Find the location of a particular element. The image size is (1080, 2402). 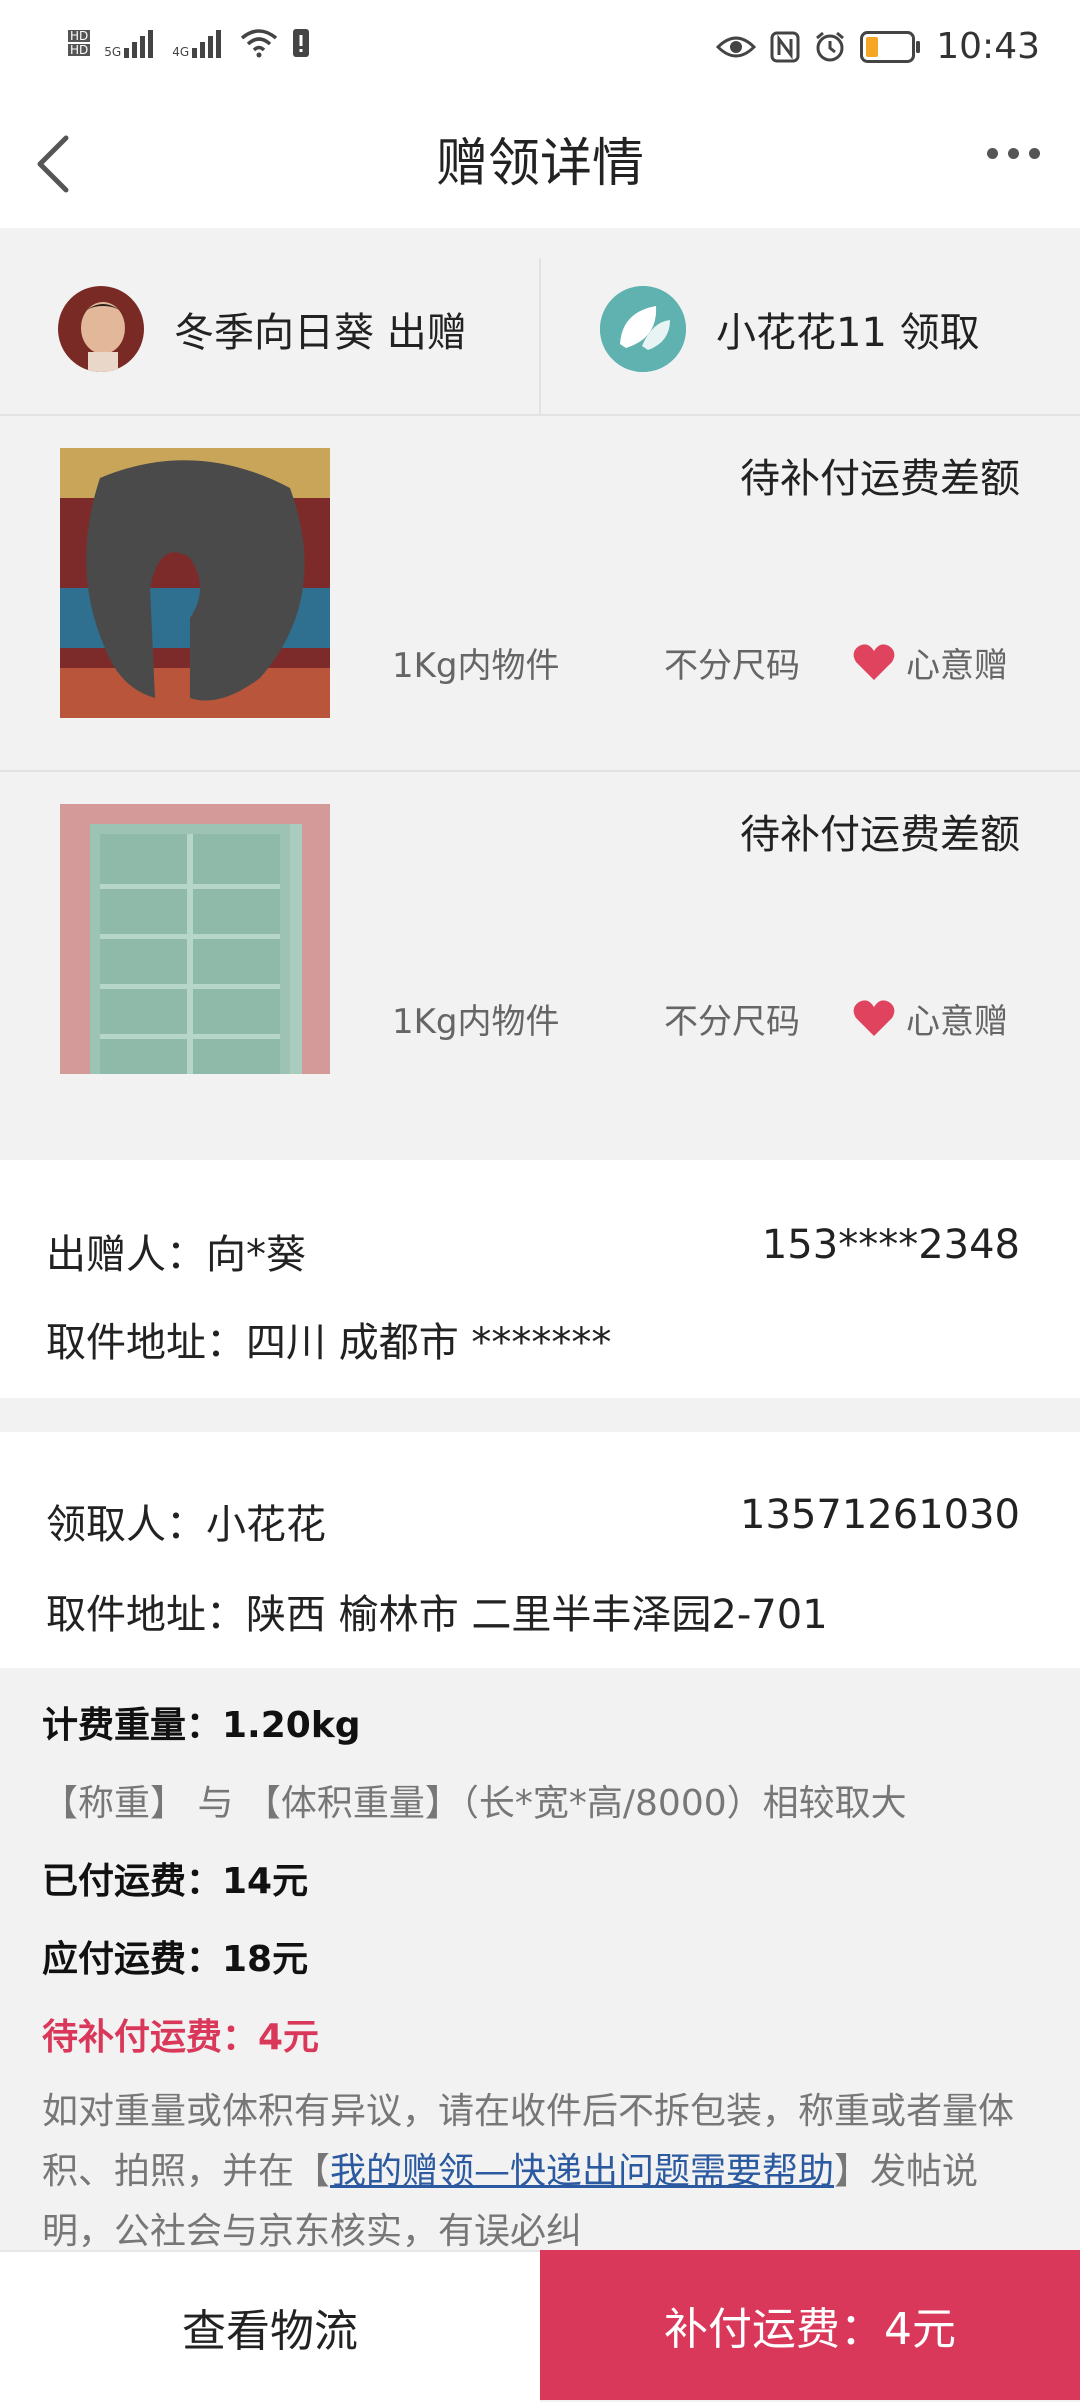

sender-name: 出赠人：向*葵 is located at coordinates (176, 1255).